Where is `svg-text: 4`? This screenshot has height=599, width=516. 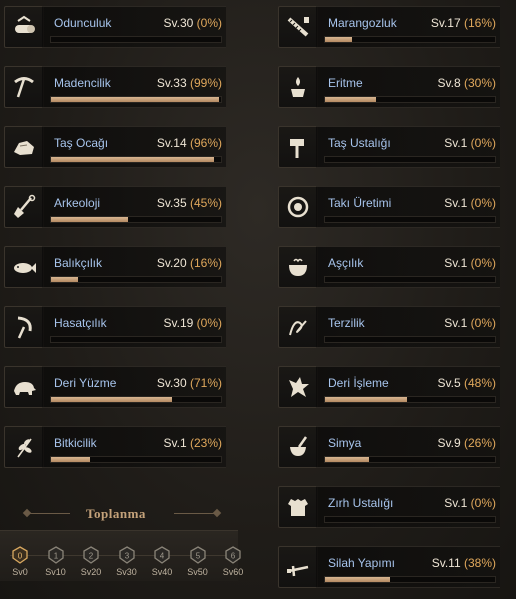
svg-text: 4 is located at coordinates (162, 556).